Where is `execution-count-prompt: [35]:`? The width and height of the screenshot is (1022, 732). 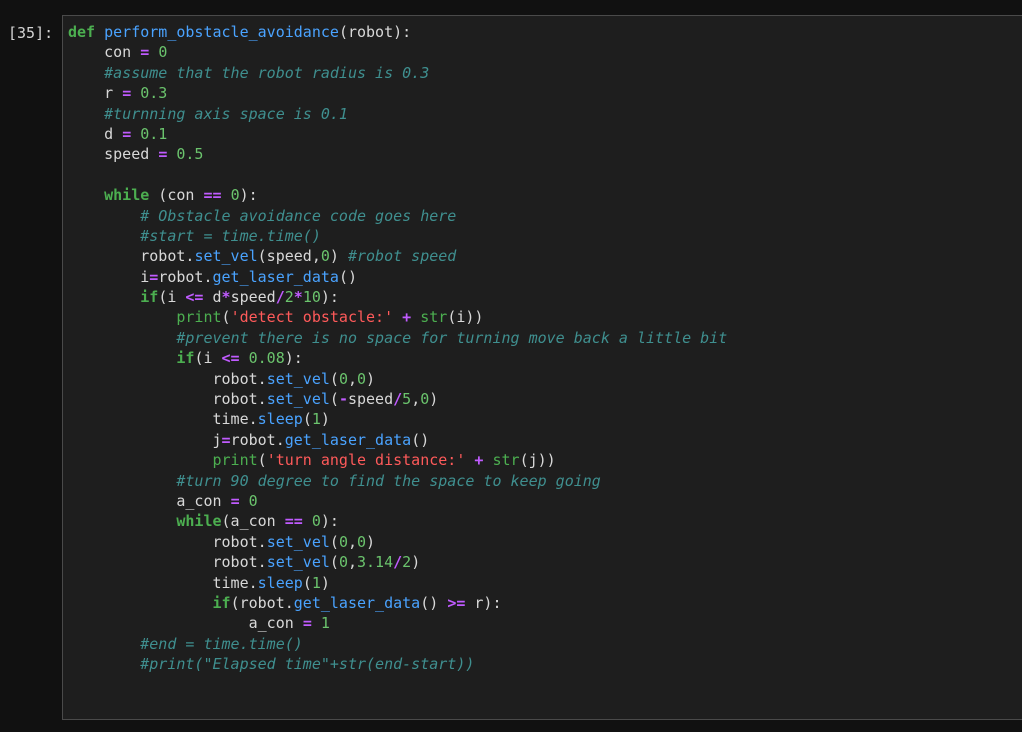
execution-count-prompt: [35]: is located at coordinates (31, 33).